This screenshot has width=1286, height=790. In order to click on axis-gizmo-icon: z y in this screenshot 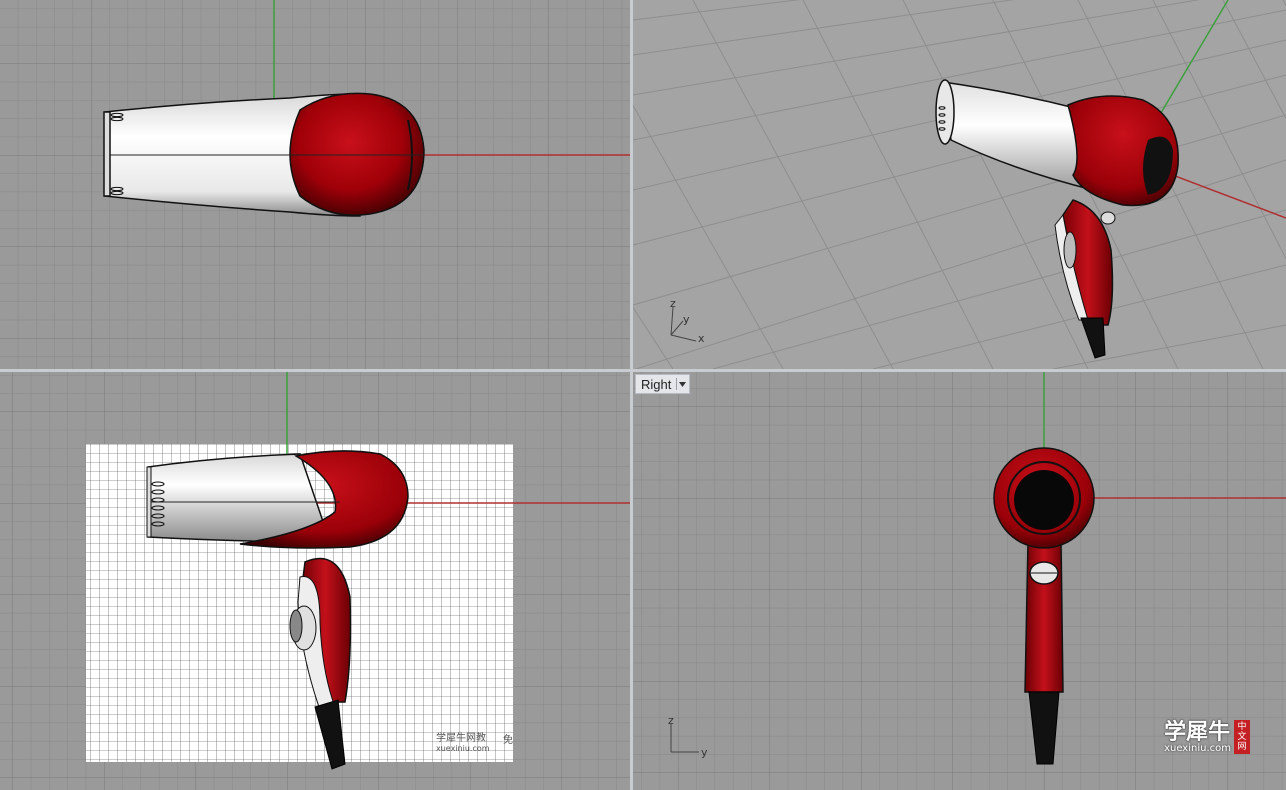, I will do `click(688, 736)`.